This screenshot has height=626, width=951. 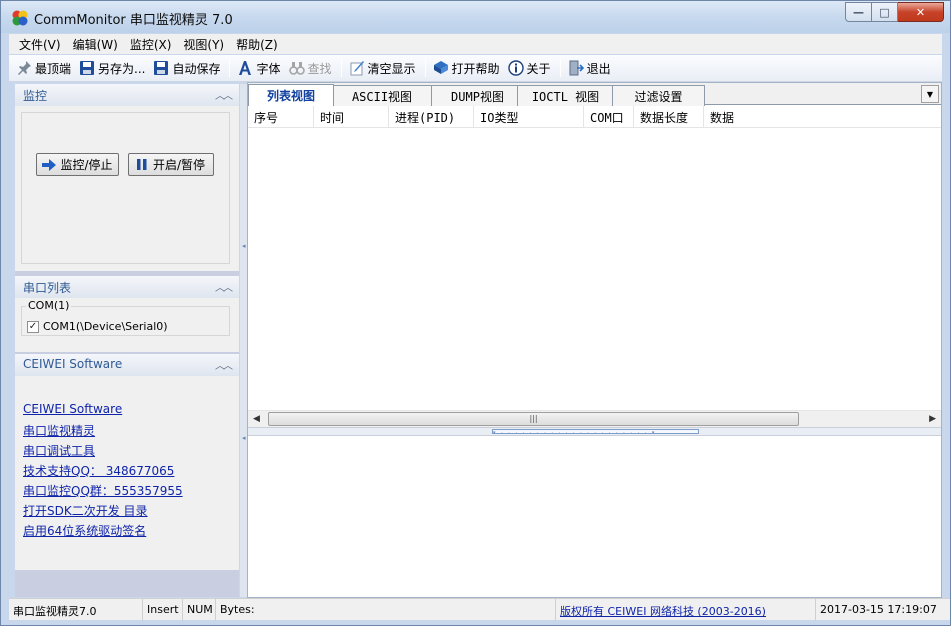 What do you see at coordinates (196, 68) in the screenshot?
I see `auto-save-label: 自动保存` at bounding box center [196, 68].